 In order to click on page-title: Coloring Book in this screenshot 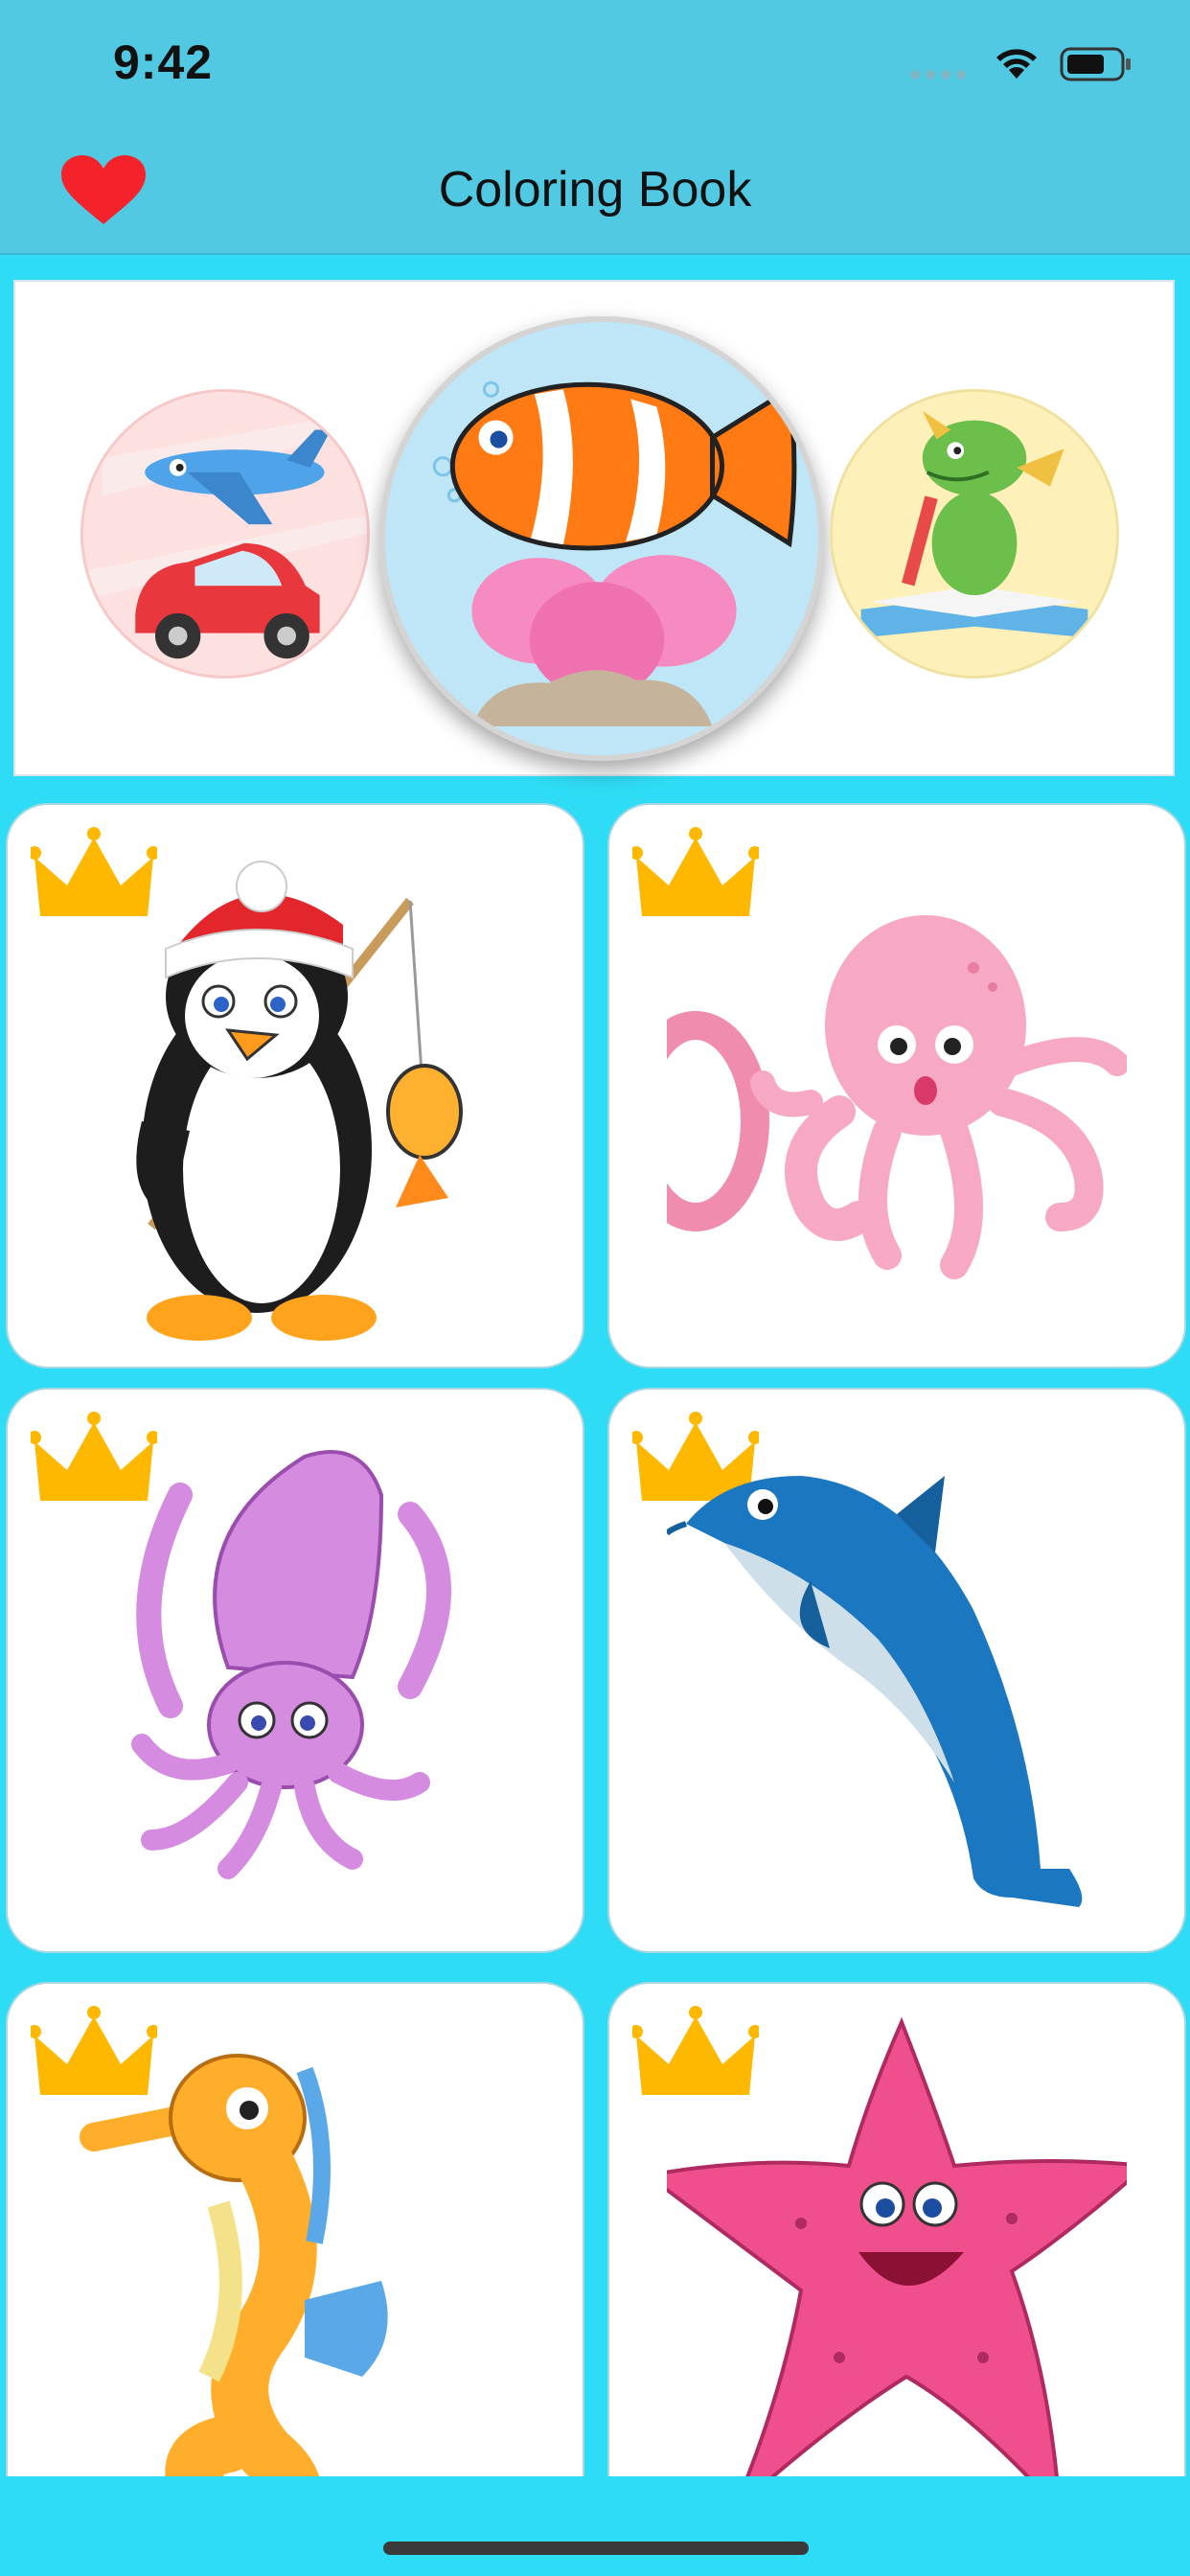, I will do `click(595, 190)`.